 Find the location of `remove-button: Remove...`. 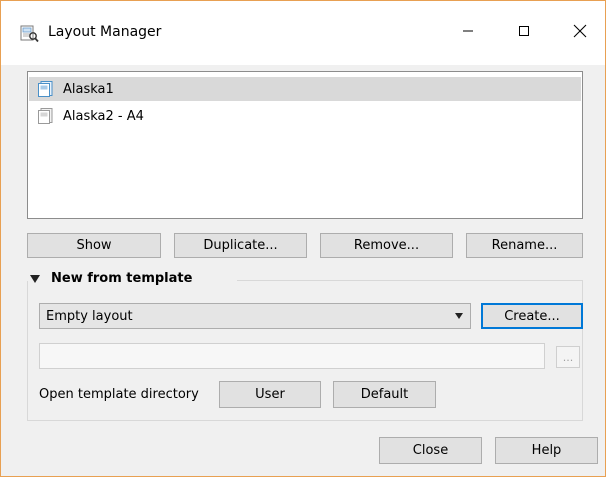

remove-button: Remove... is located at coordinates (386, 245).